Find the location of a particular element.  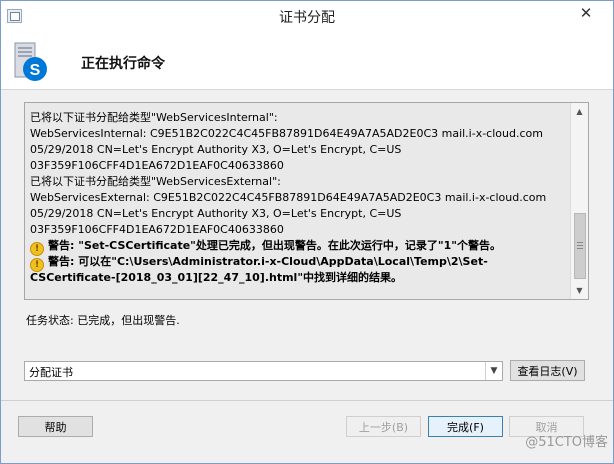

page-title: 正在执行命令 is located at coordinates (123, 64).